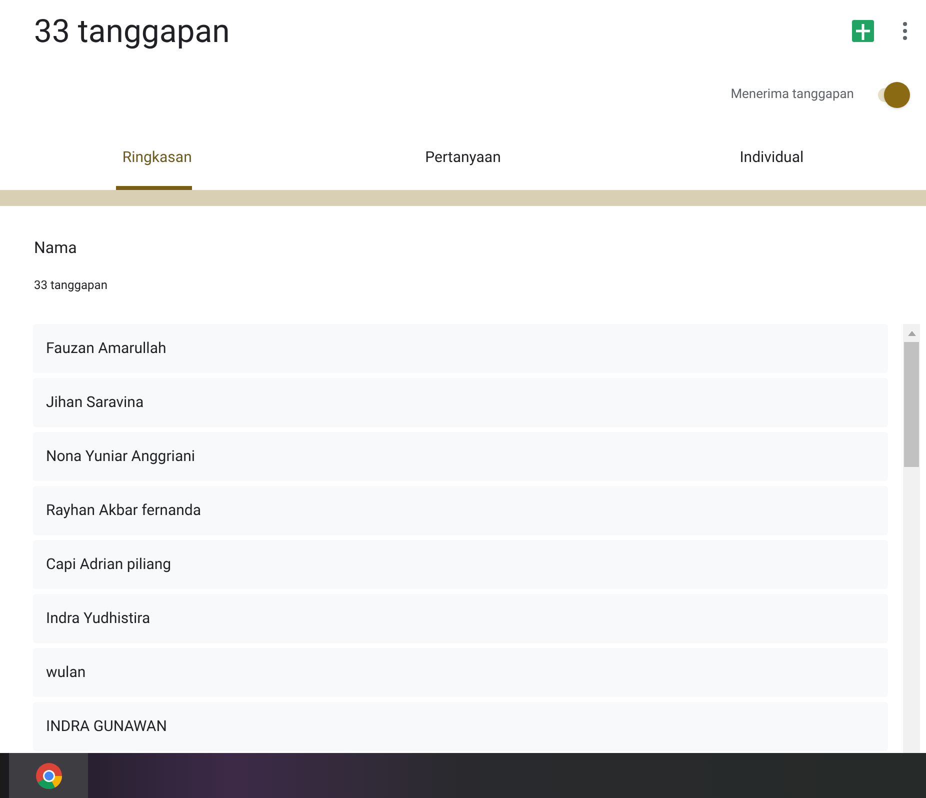 The width and height of the screenshot is (926, 798). What do you see at coordinates (460, 564) in the screenshot?
I see `answer-row: Capi Adrian piliang` at bounding box center [460, 564].